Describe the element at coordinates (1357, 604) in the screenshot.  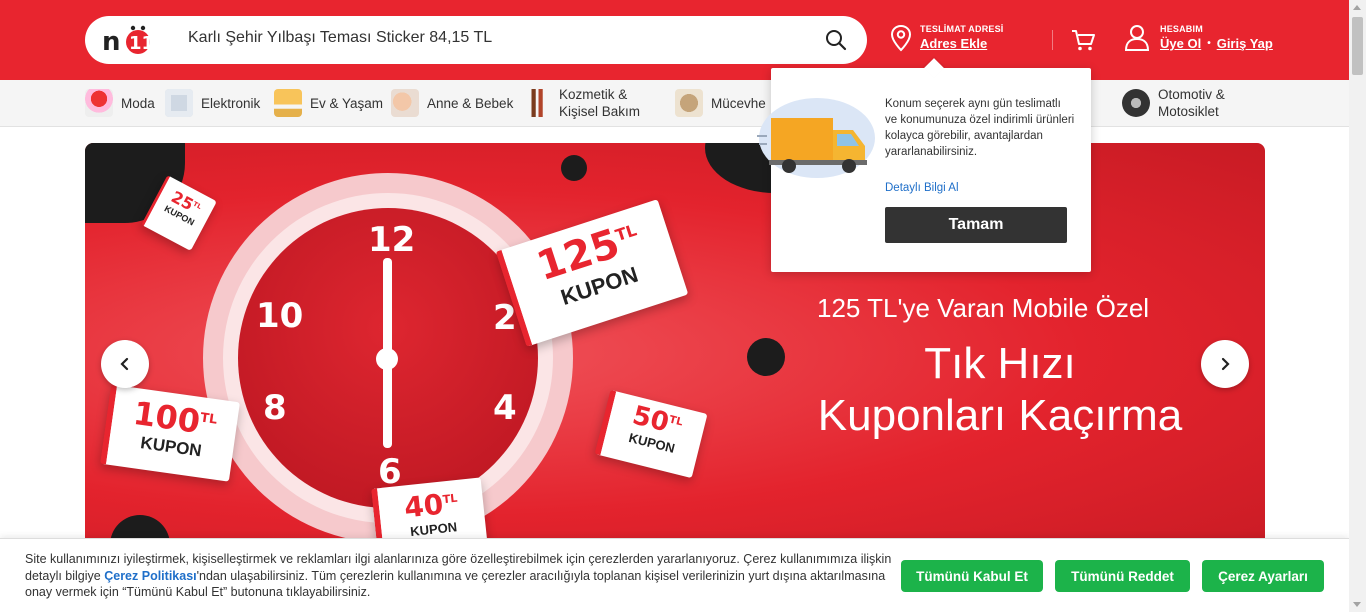
I see `scroll-down-arrow-icon` at that location.